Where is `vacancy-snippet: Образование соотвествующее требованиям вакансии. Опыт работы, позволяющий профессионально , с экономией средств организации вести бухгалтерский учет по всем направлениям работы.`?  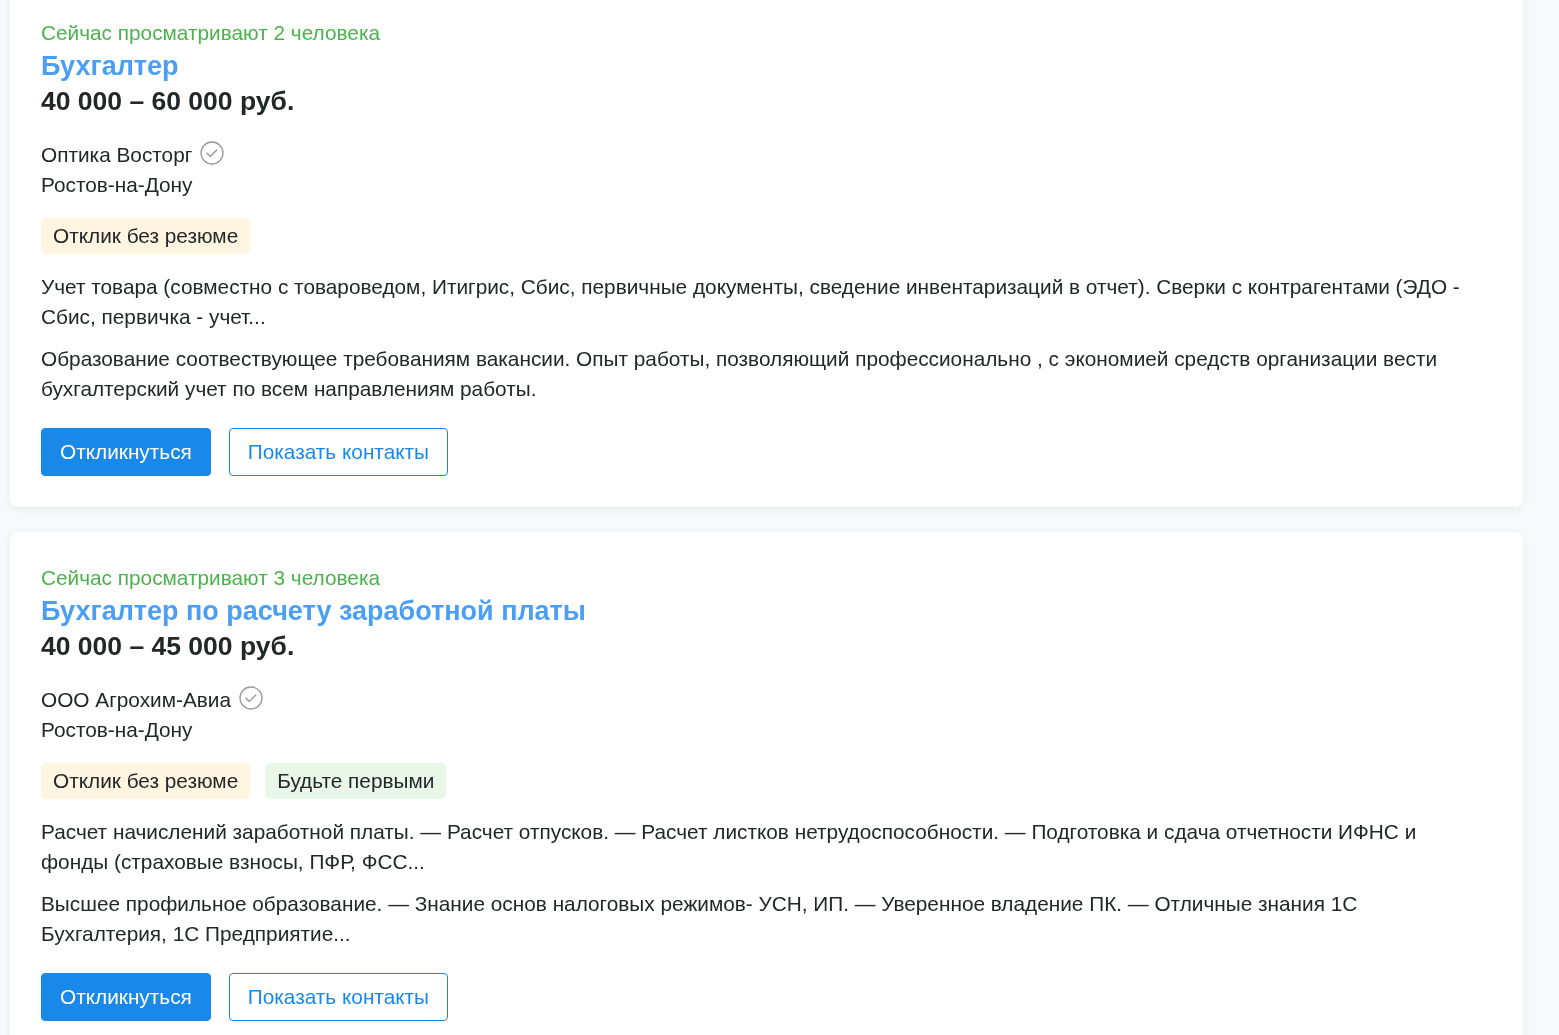
vacancy-snippet: Образование соотвествующее требованиям вакансии. Опыт работы, позволяющий профессионально , с экономией средств организации вести бухгалтерский учет по всем направлениям работы. is located at coordinates (740, 374).